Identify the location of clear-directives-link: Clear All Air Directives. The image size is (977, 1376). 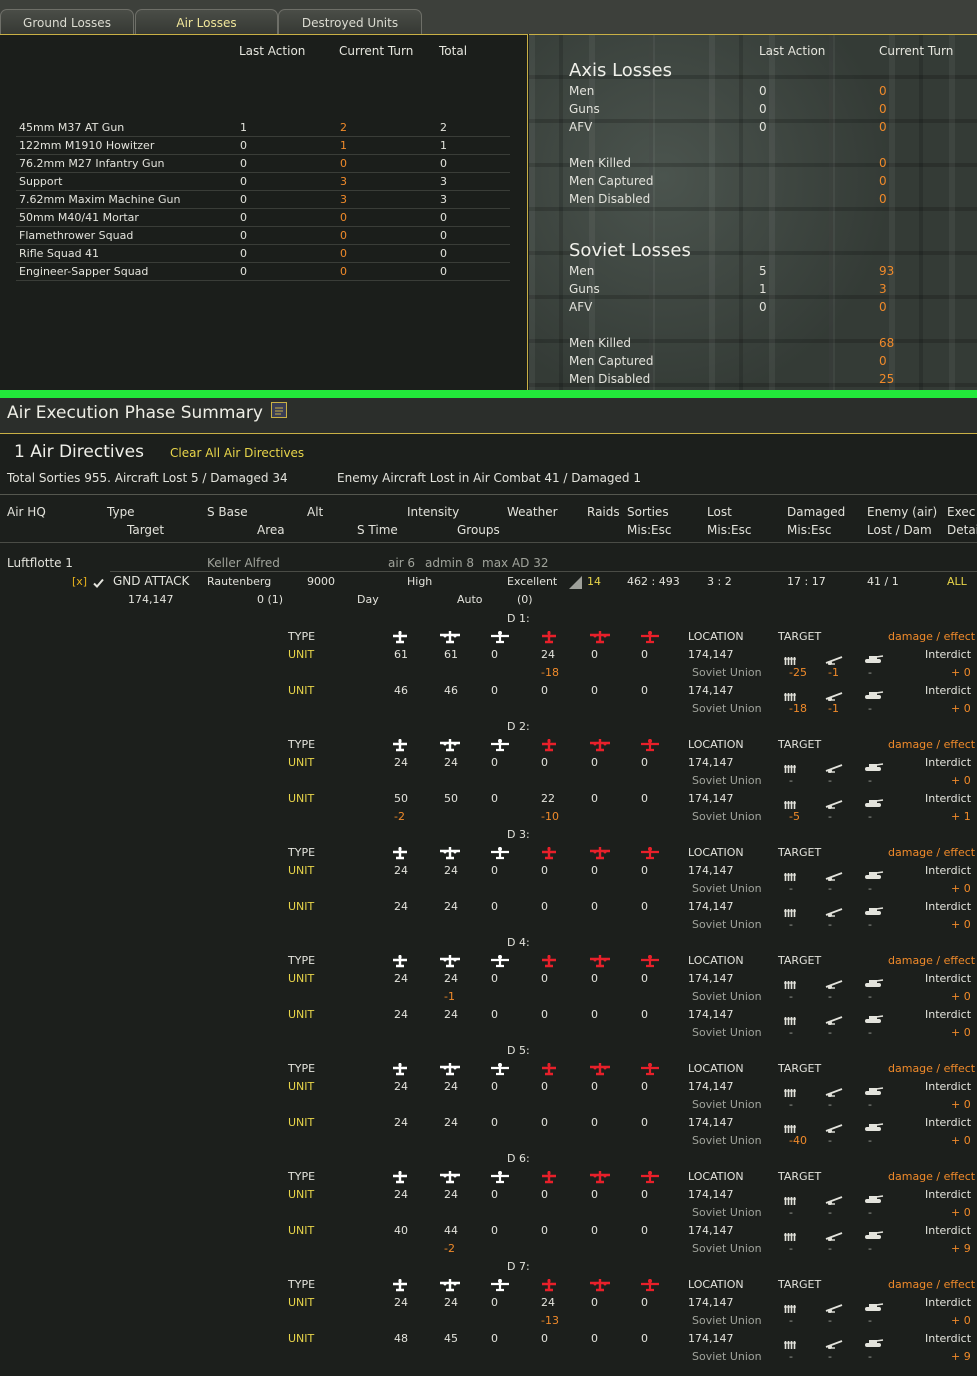
(237, 453).